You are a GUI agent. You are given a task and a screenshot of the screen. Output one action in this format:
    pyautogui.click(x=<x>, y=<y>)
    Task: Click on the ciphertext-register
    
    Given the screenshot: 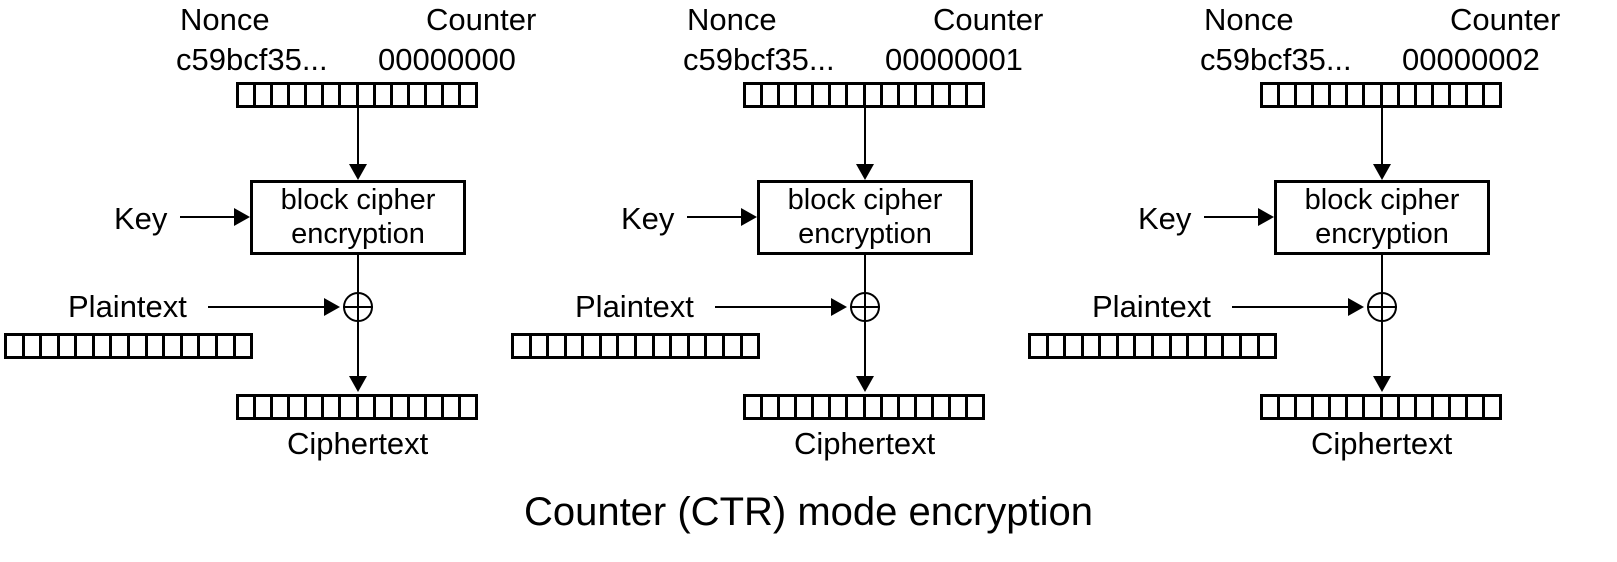 What is the action you would take?
    pyautogui.click(x=1381, y=407)
    